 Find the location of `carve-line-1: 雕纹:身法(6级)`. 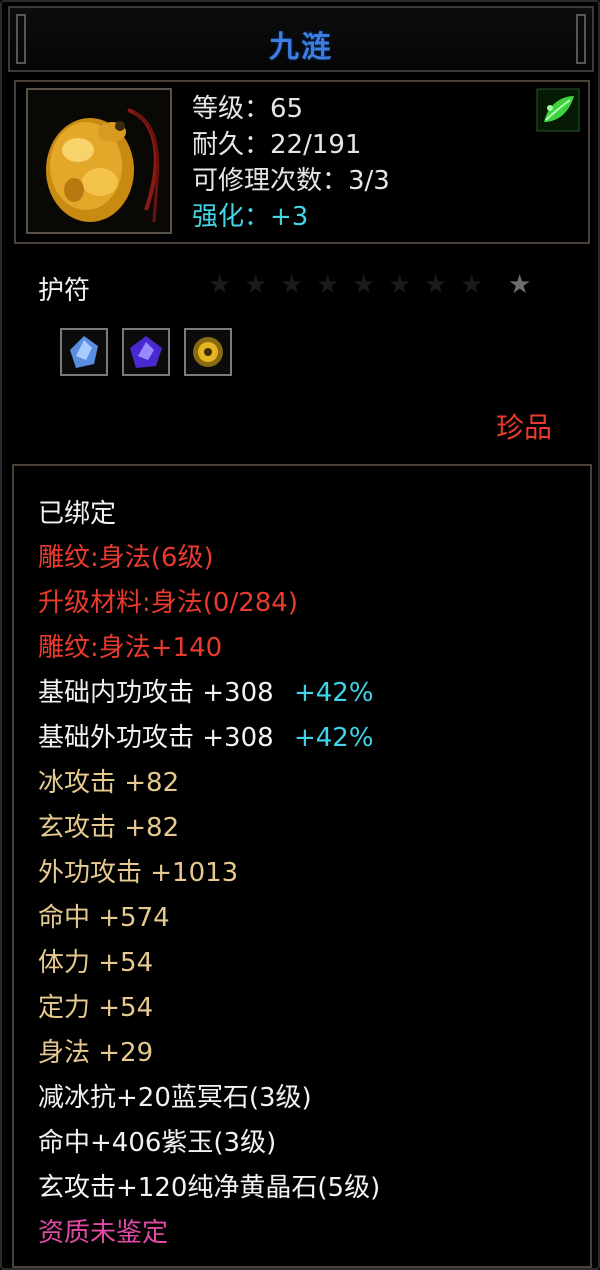

carve-line-1: 雕纹:身法(6级) is located at coordinates (126, 558).